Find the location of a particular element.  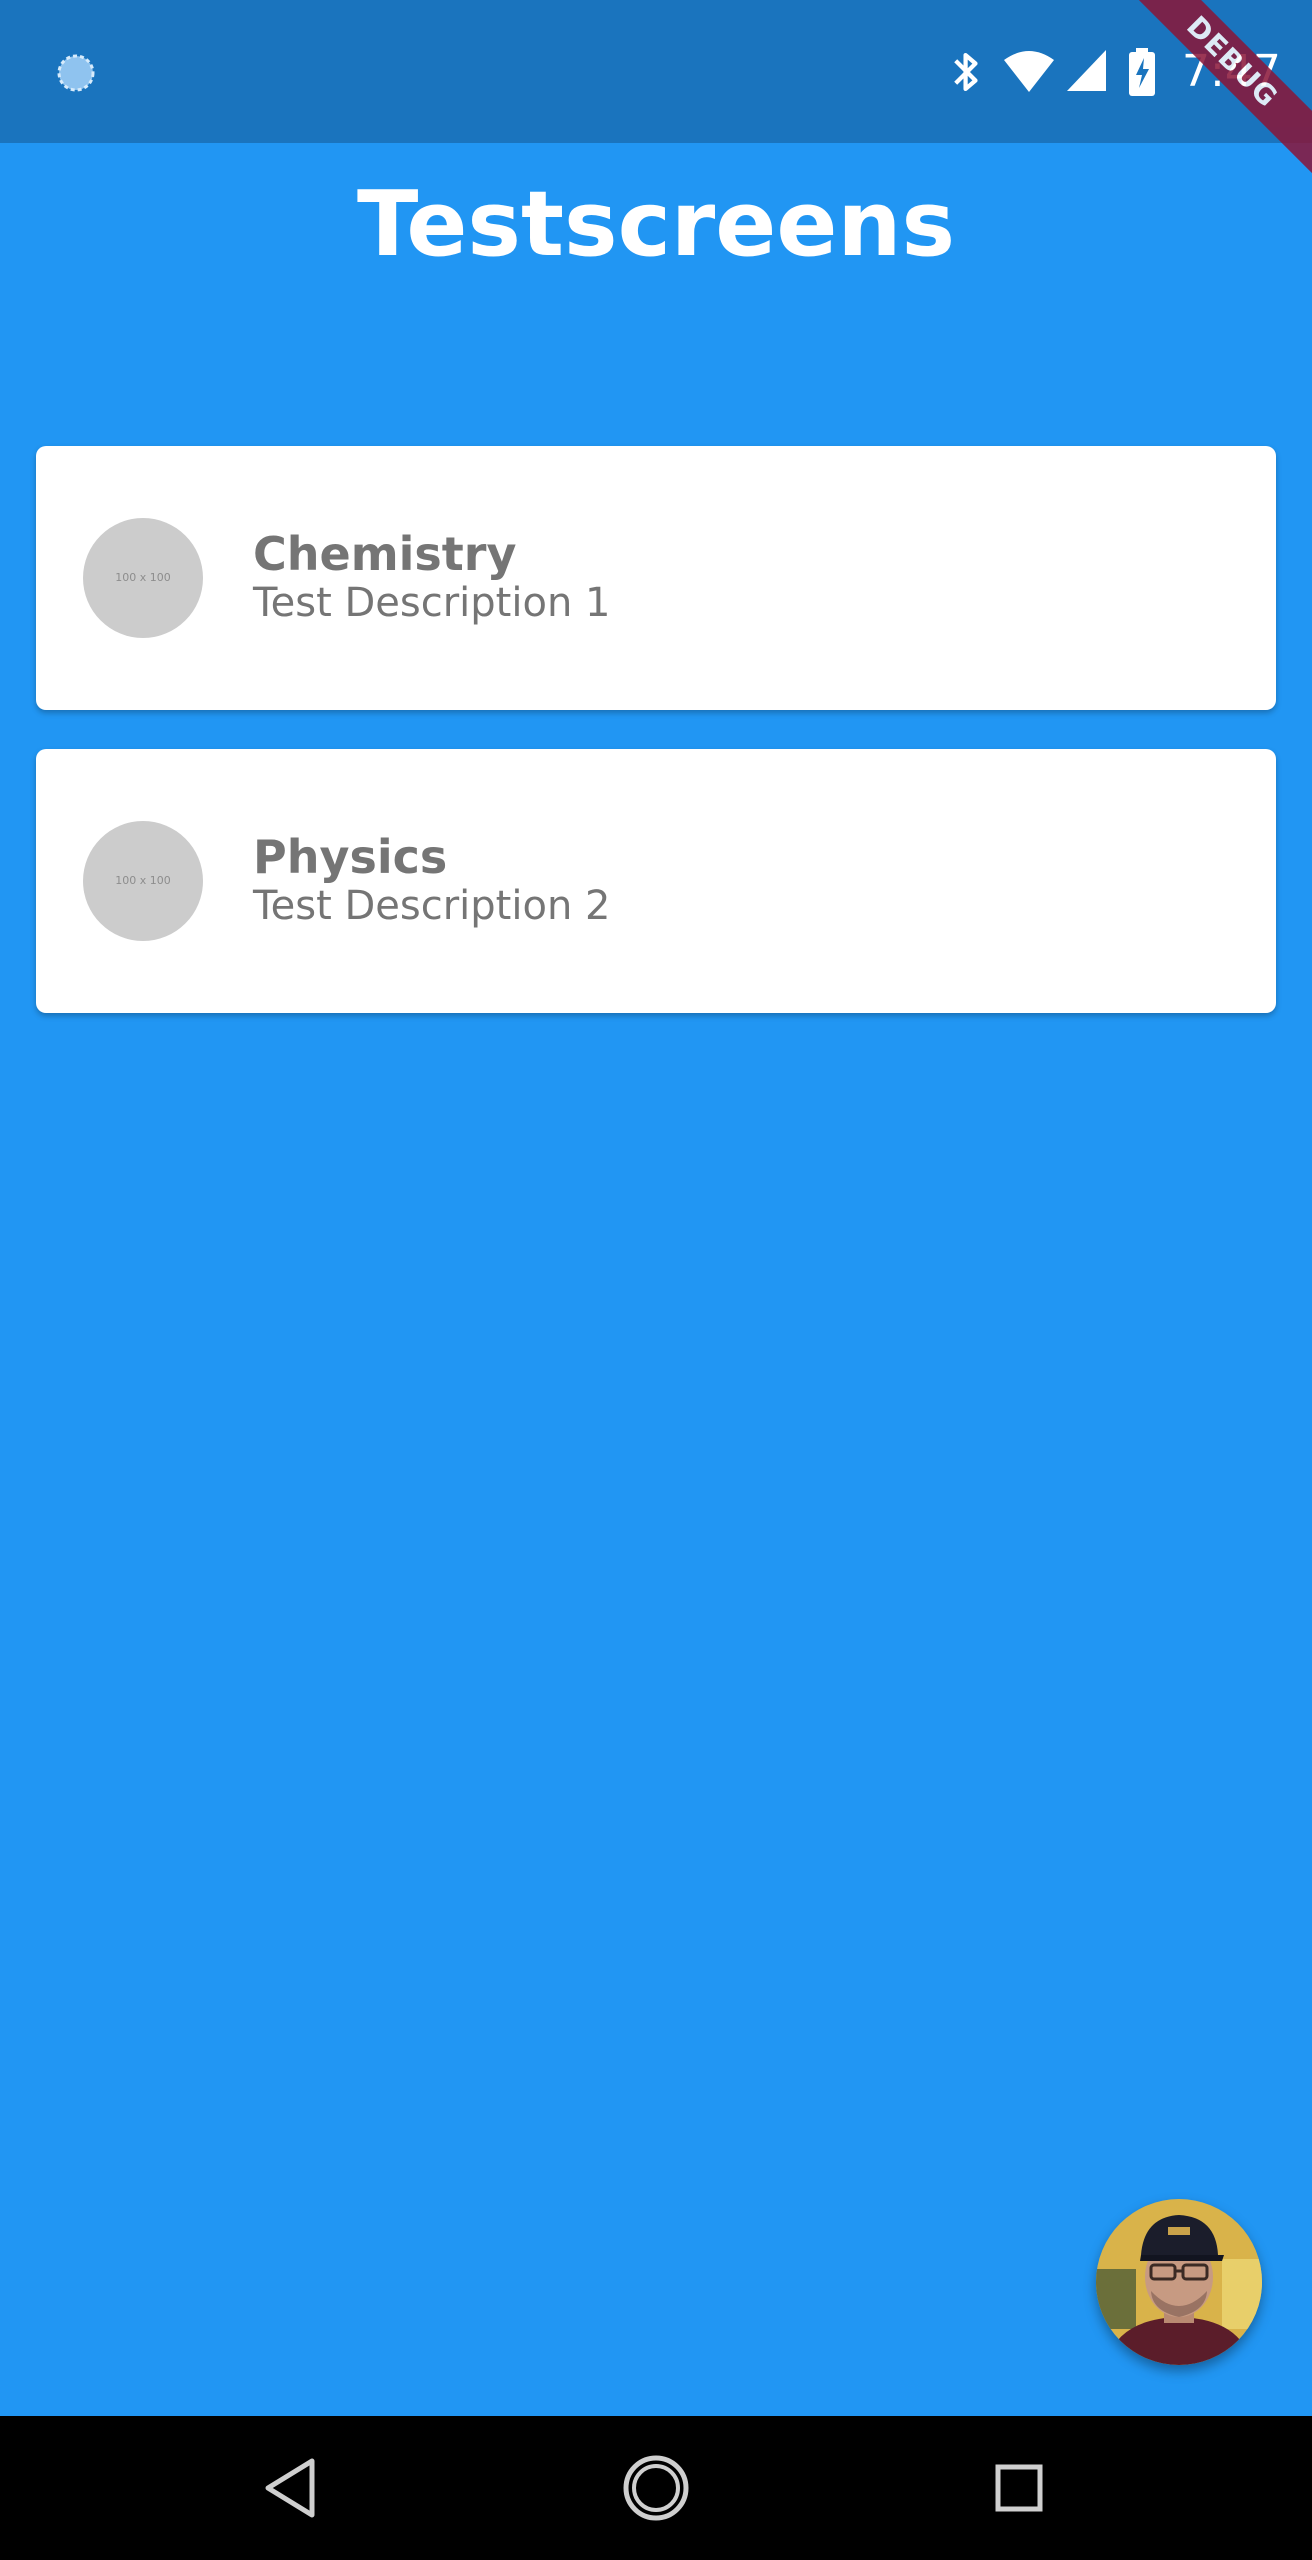

wifi-icon is located at coordinates (1029, 71).